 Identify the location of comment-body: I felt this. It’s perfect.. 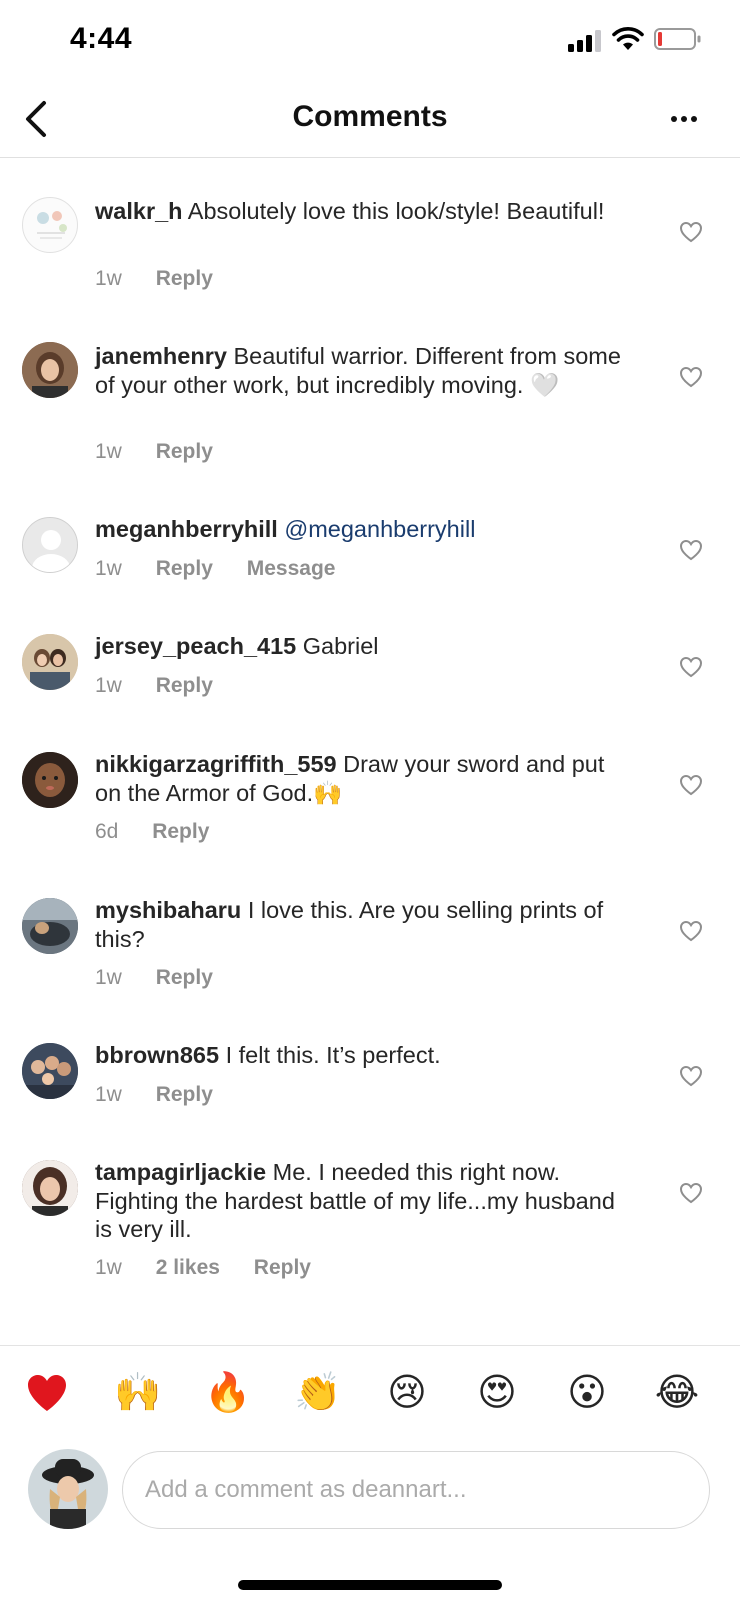
(333, 1055).